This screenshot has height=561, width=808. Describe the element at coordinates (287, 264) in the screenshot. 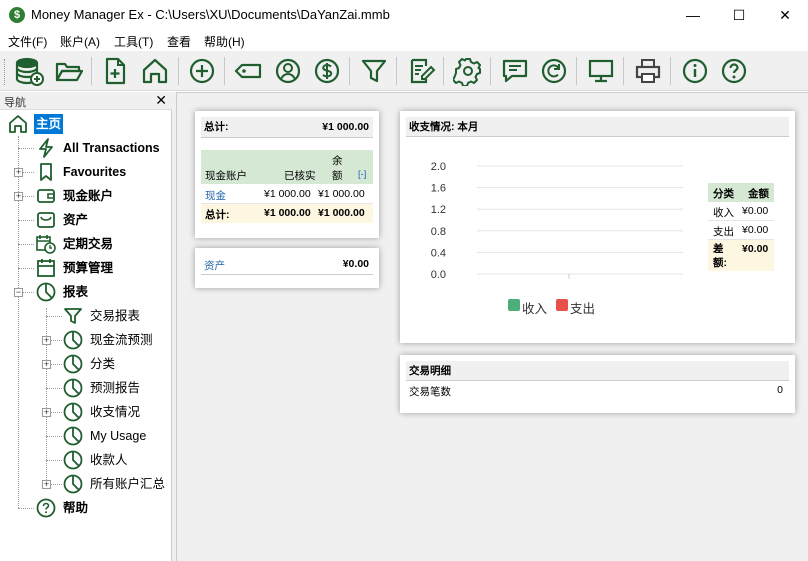

I see `assets-row: 资产 ¥0.00` at that location.